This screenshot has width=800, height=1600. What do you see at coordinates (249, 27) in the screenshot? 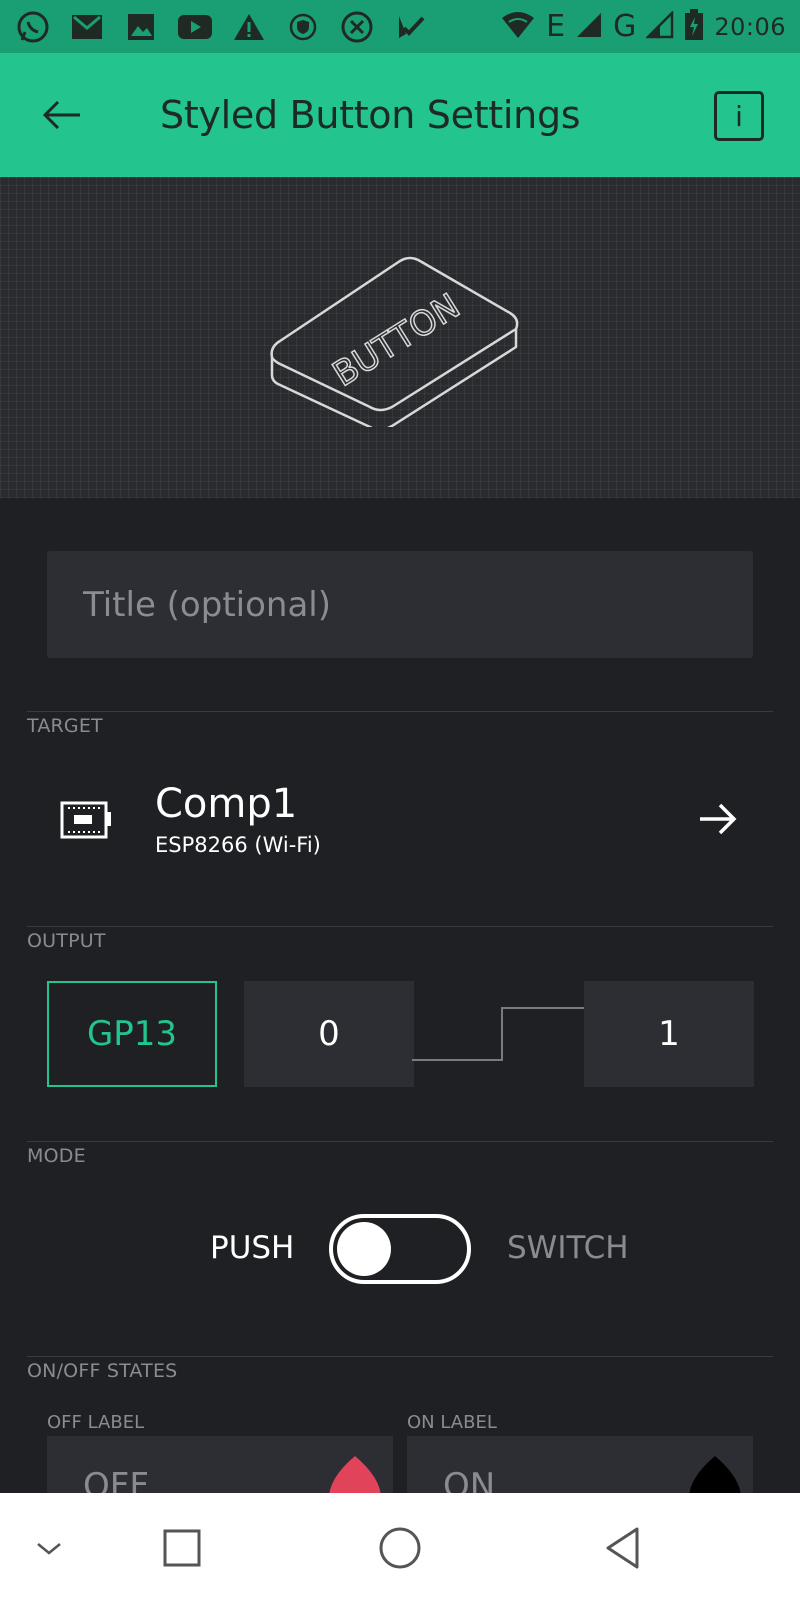
I see `warning-icon` at bounding box center [249, 27].